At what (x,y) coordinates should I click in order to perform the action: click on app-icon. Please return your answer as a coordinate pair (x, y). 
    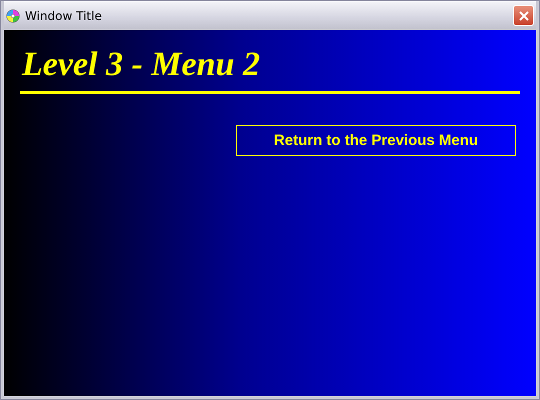
    Looking at the image, I should click on (13, 15).